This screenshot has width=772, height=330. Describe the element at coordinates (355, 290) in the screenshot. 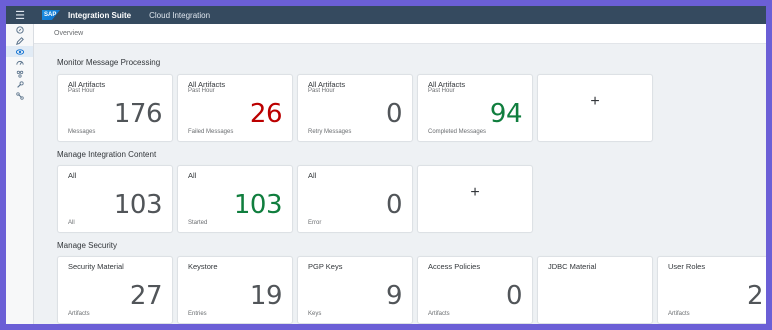

I see `tile-pgp-keys: PGP Keys 9 Keys` at that location.